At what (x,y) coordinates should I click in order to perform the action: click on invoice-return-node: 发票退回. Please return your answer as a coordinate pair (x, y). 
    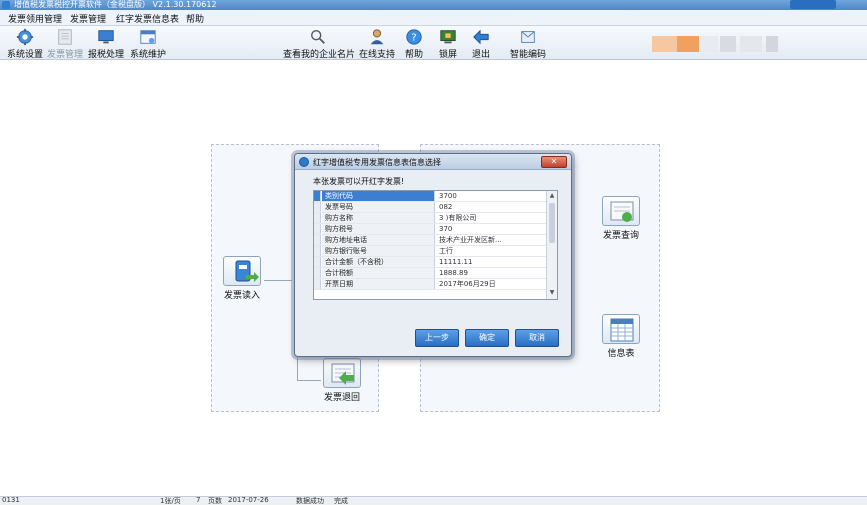
    Looking at the image, I should click on (342, 382).